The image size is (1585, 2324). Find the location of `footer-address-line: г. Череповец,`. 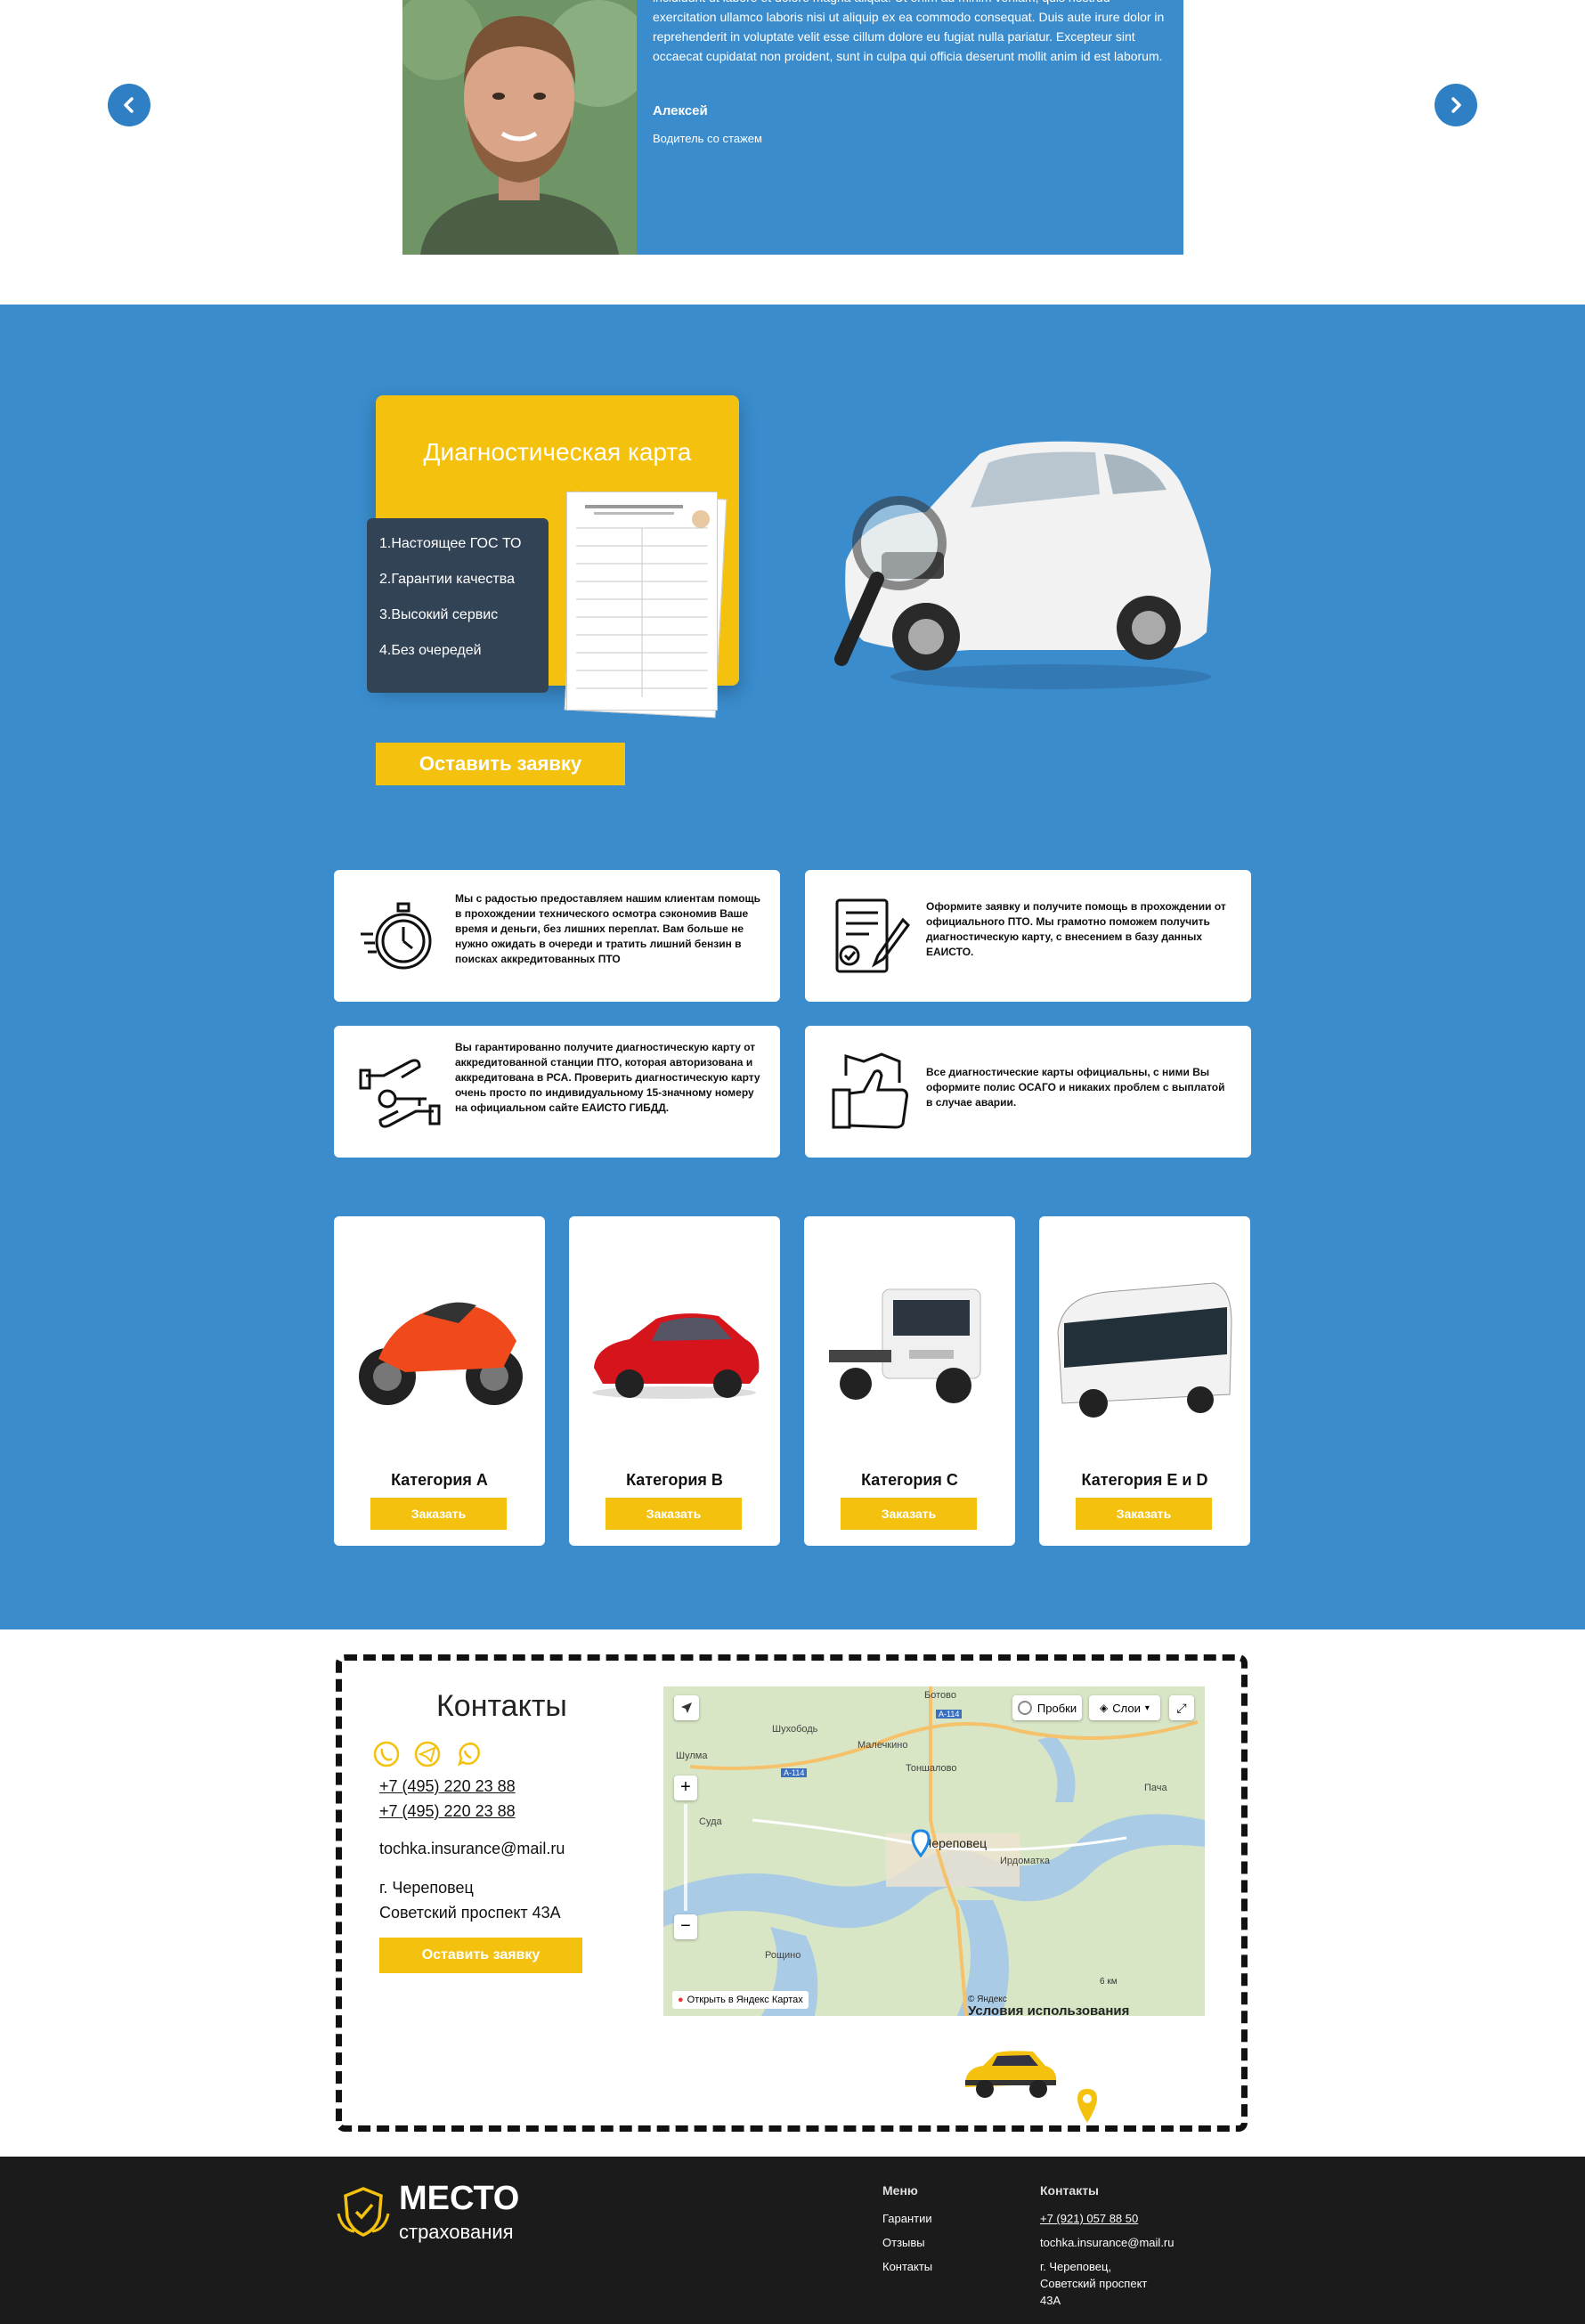

footer-address-line: г. Череповец, is located at coordinates (1076, 2267).